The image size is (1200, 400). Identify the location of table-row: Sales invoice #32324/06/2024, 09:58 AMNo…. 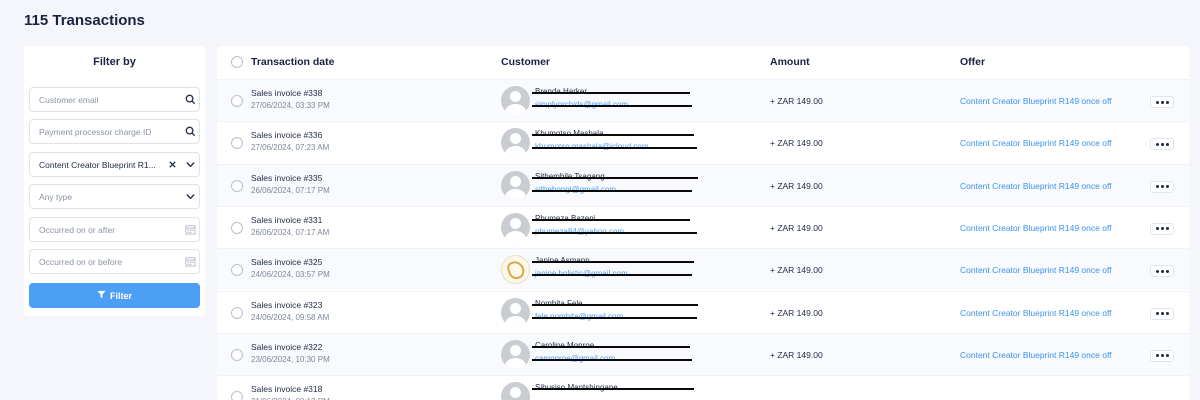
(703, 311).